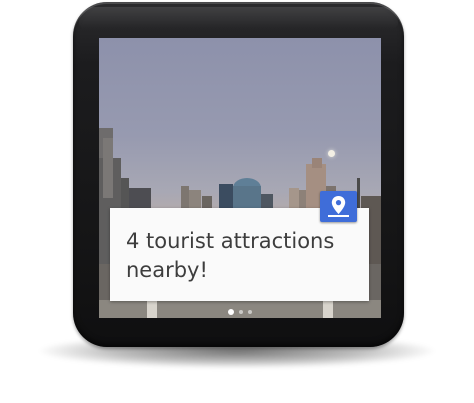  I want to click on page-dot-active, so click(231, 312).